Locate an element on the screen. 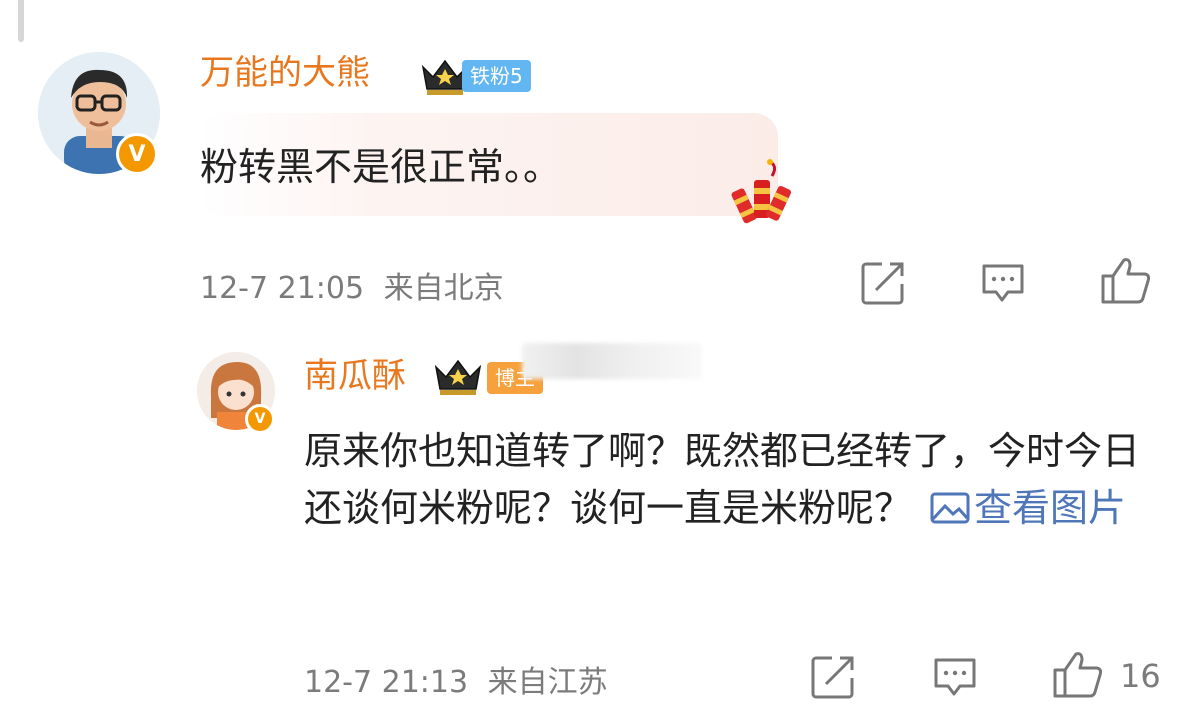  image-icon is located at coordinates (950, 508).